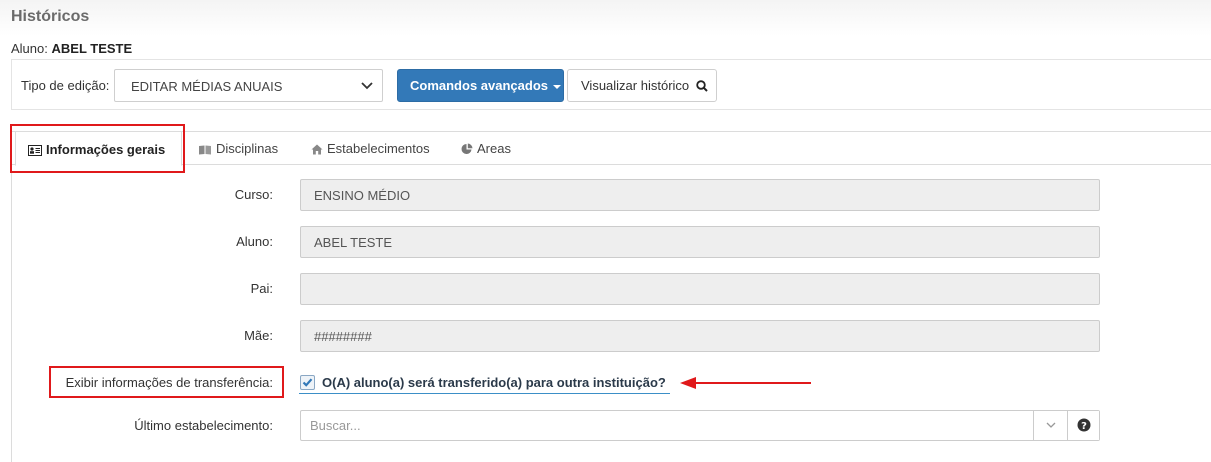  I want to click on edit-type-select: EDITAR MÉDIAS ANUAIS, so click(248, 85).